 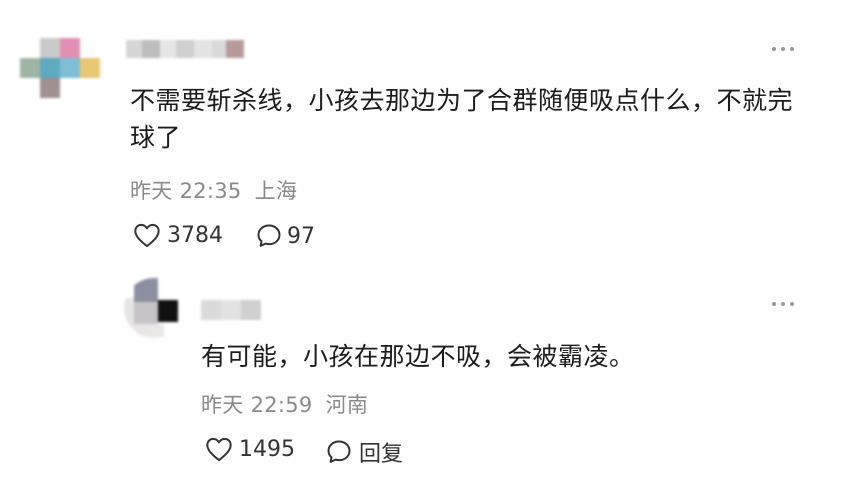 I want to click on reply-meta: 昨天 22:59 河南, so click(x=284, y=404).